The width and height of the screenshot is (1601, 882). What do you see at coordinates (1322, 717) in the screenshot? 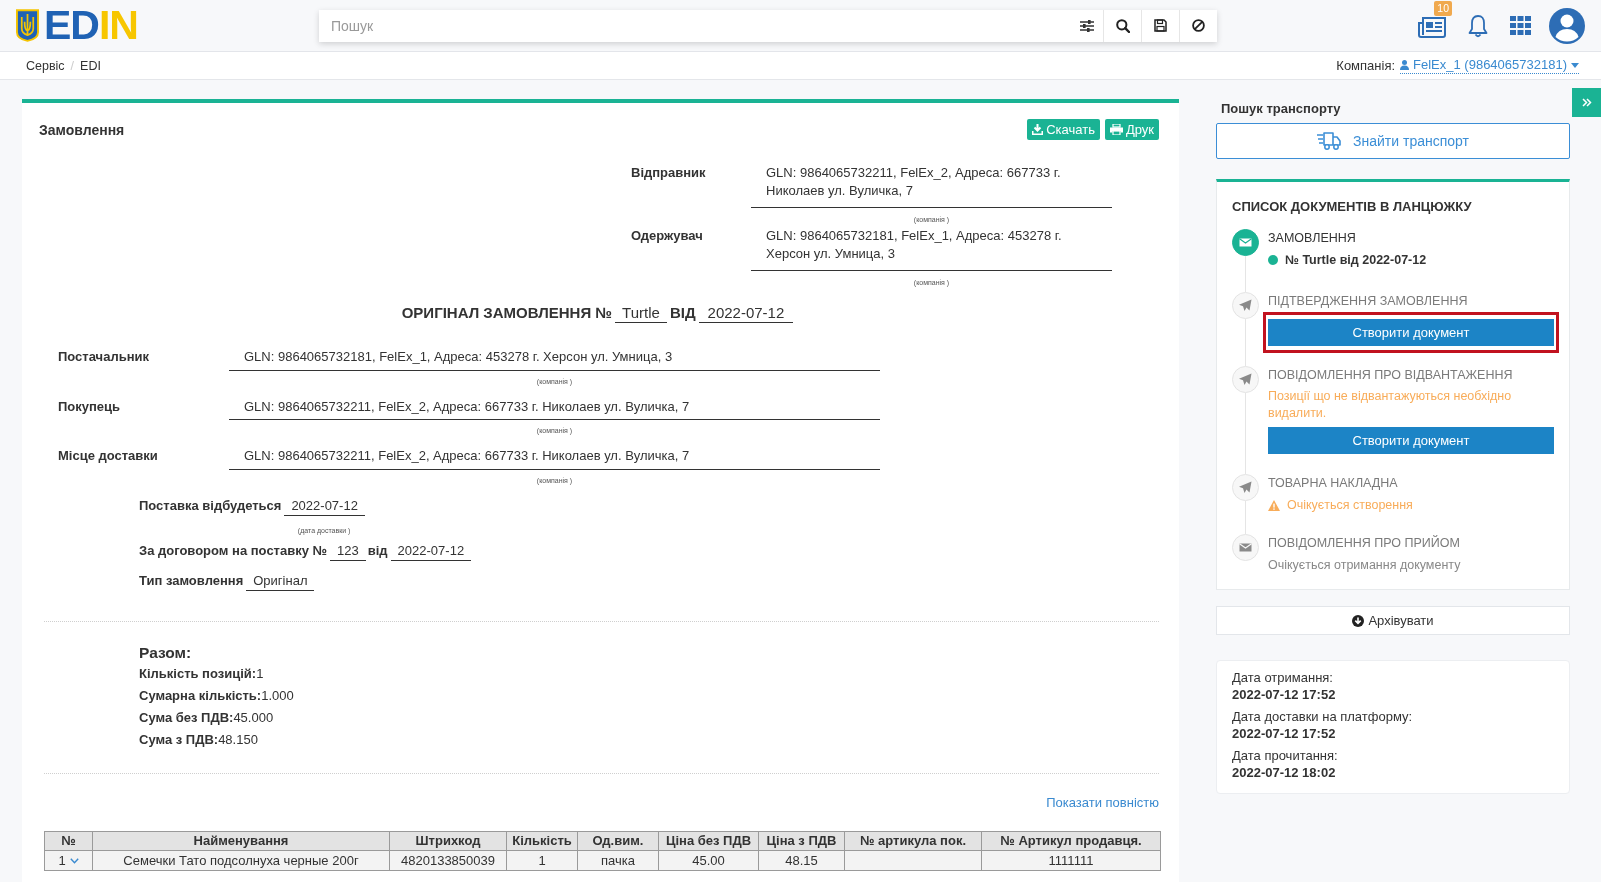
I see `date-label: Дата доставки на платформу:` at bounding box center [1322, 717].